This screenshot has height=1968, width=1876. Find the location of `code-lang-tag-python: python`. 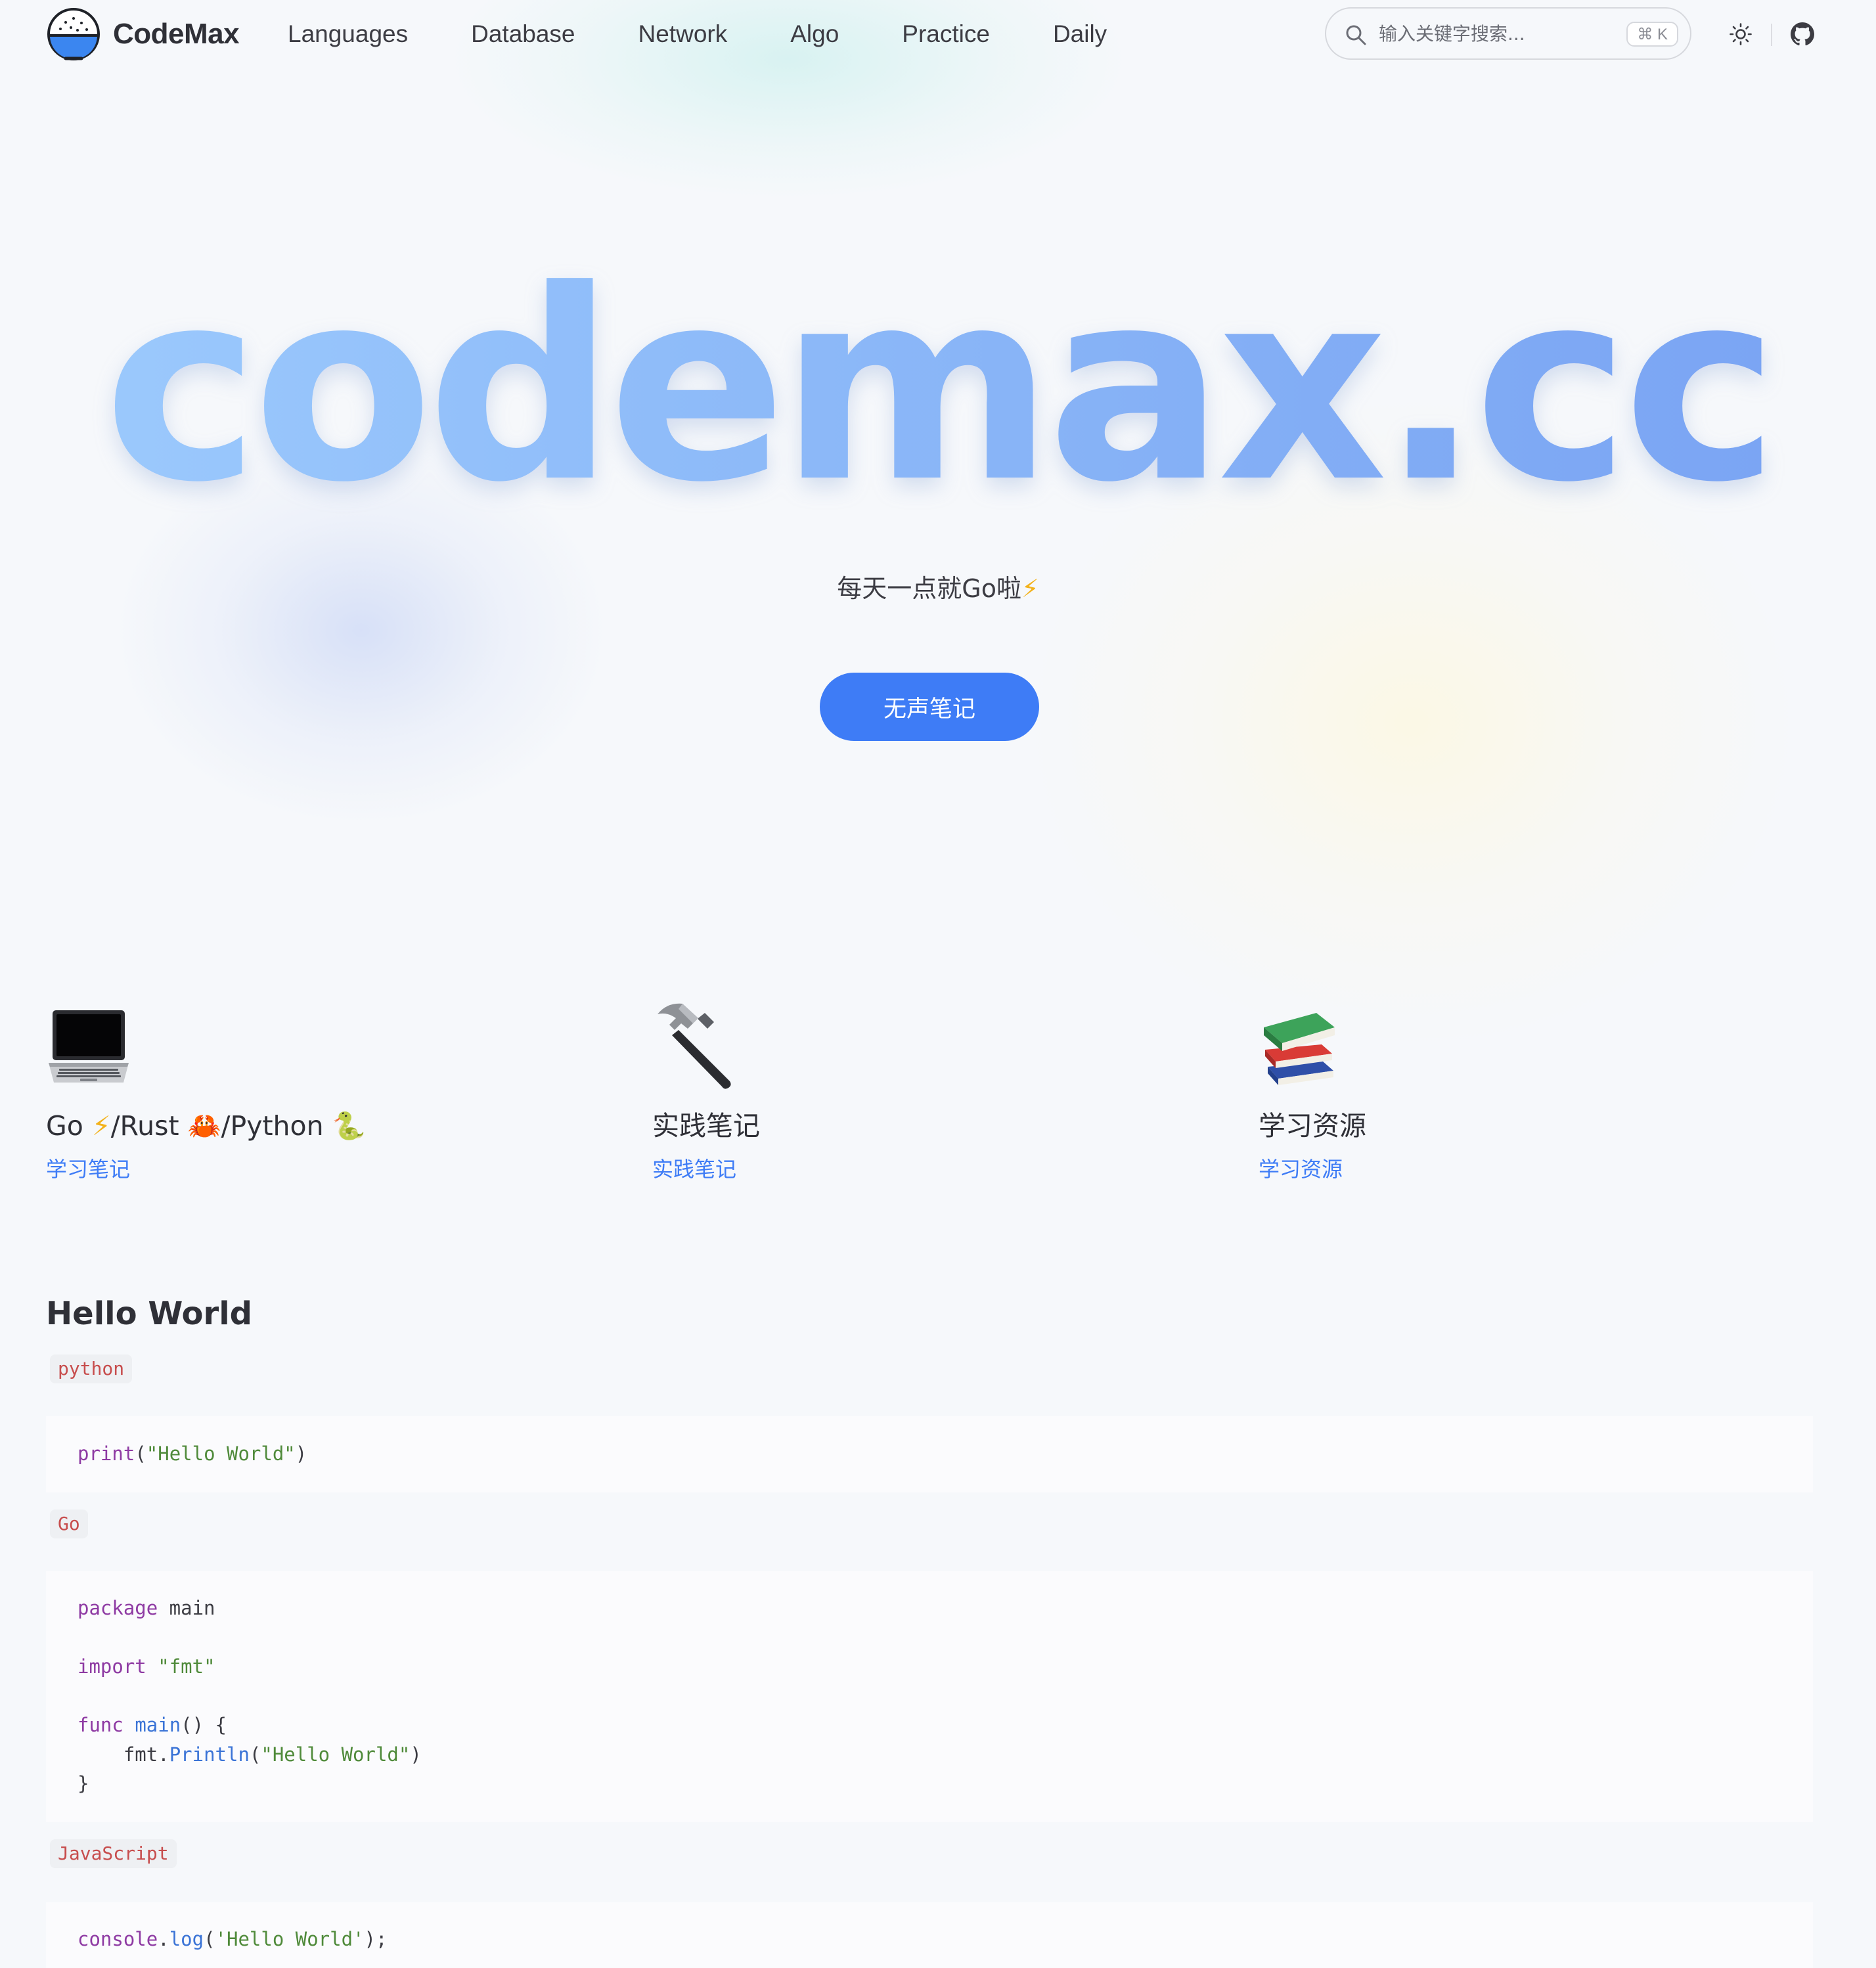

code-lang-tag-python: python is located at coordinates (91, 1368).